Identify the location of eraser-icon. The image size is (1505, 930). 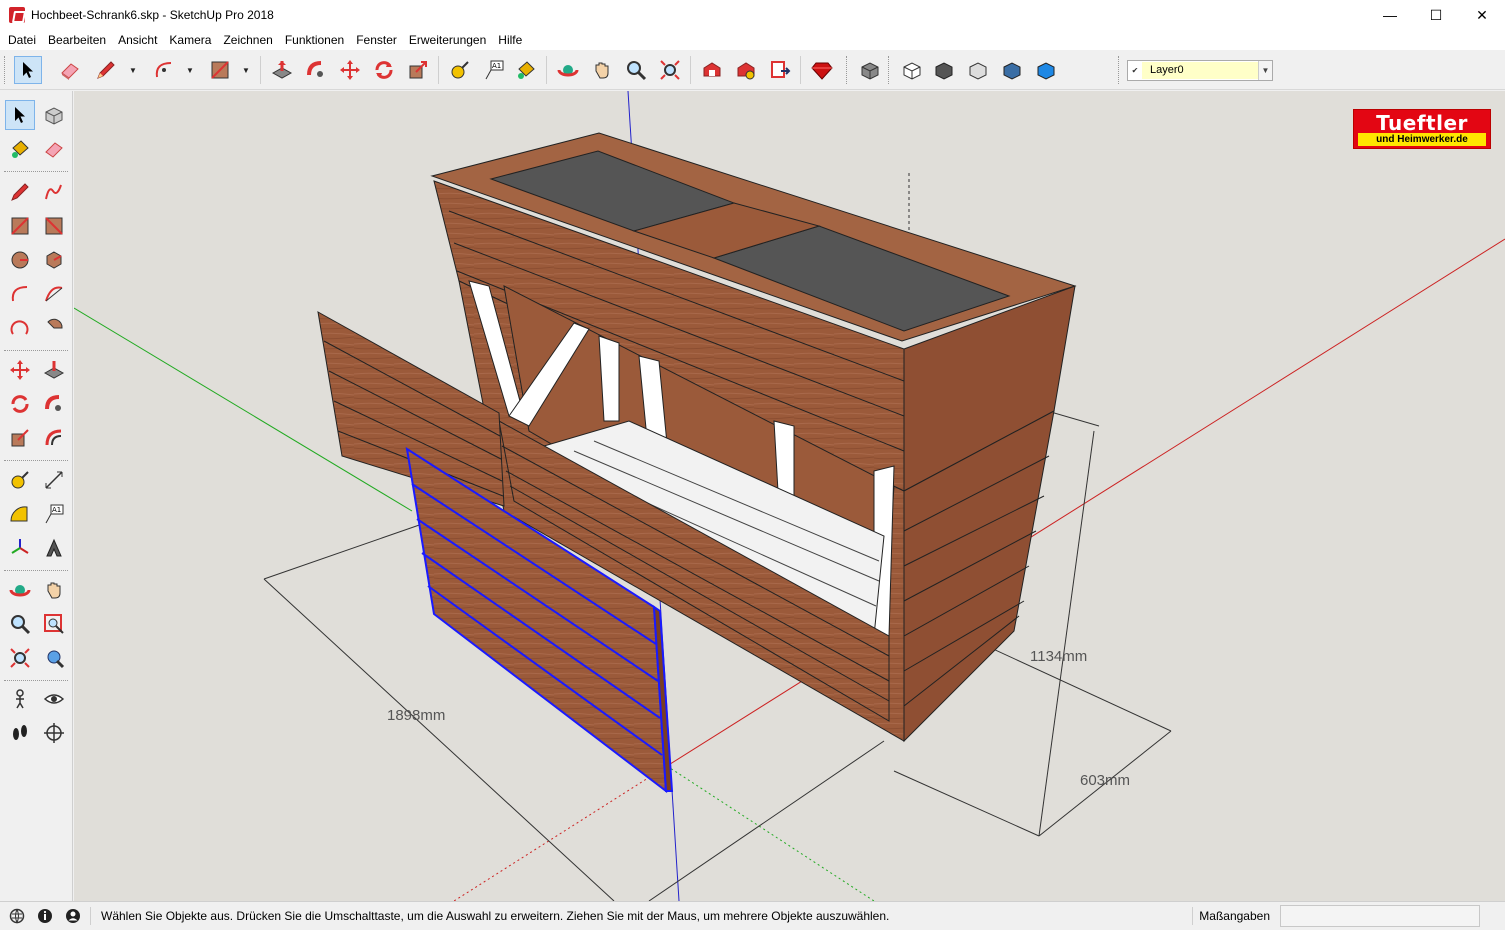
(54, 150).